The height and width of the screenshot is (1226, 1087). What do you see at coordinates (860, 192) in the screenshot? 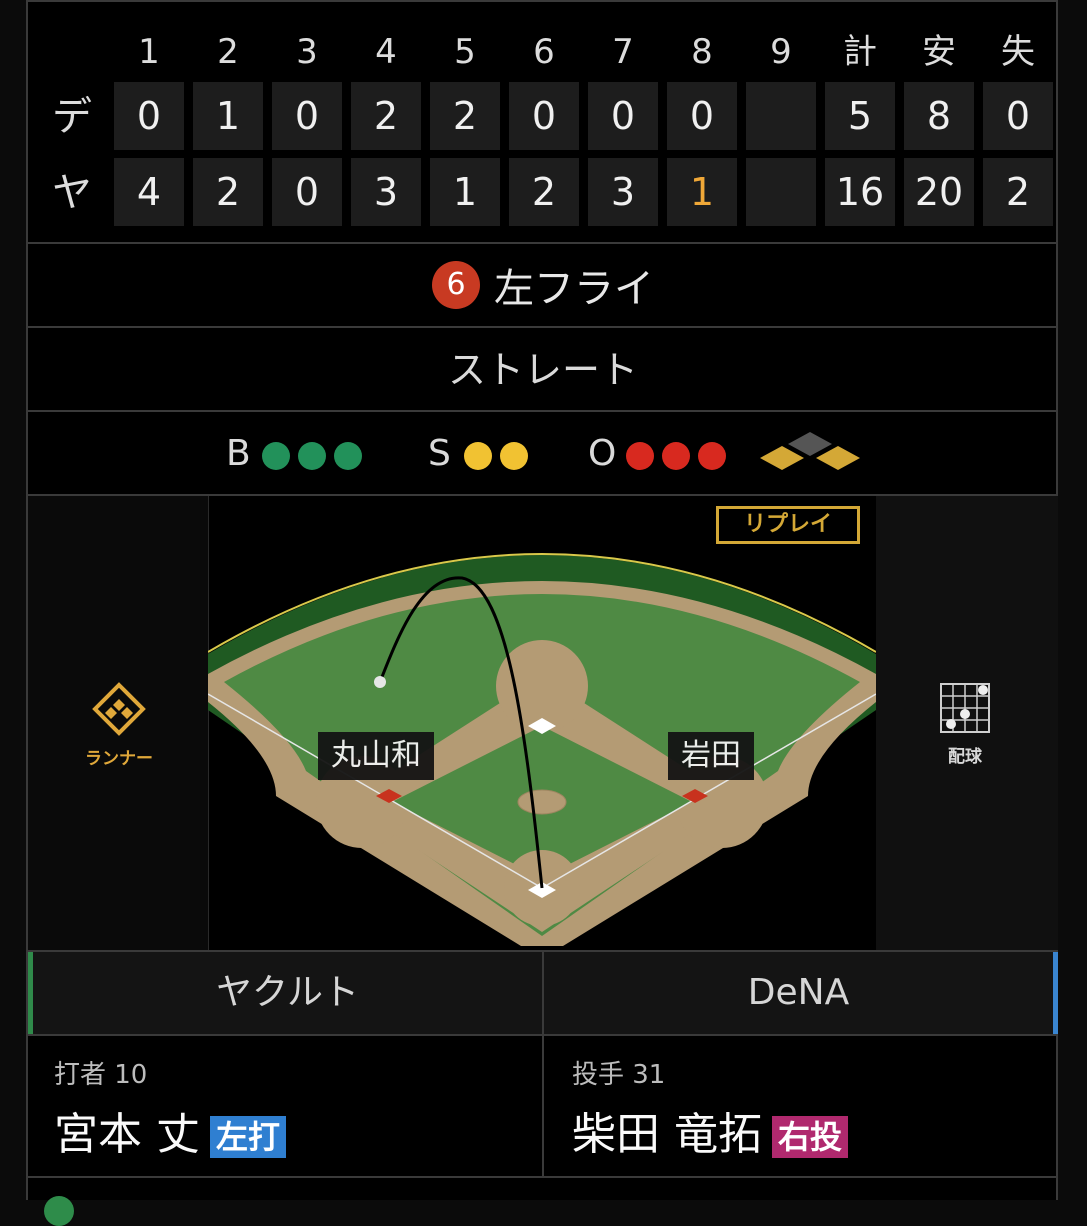
I see `score-cell: 16` at bounding box center [860, 192].